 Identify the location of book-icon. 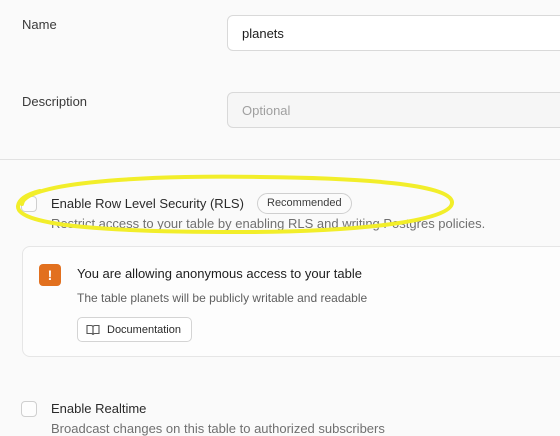
(93, 330).